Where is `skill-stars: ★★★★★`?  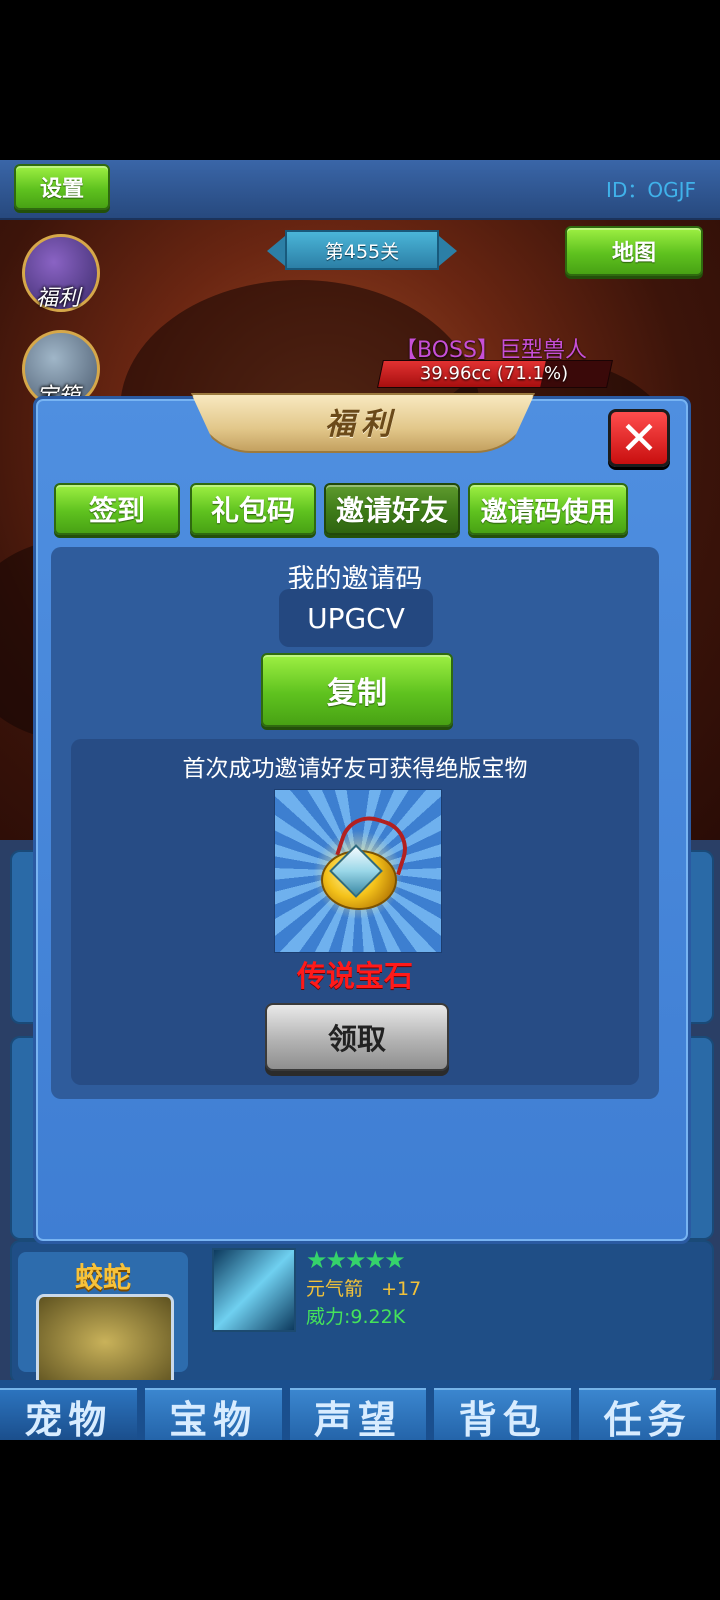
skill-stars: ★★★★★ is located at coordinates (356, 1260).